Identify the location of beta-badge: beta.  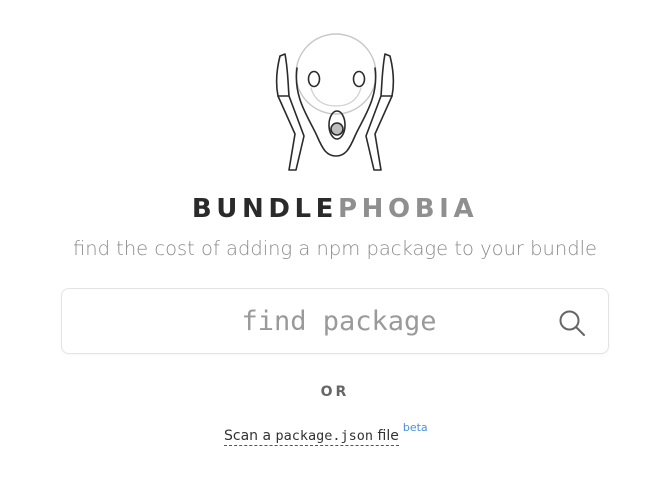
(415, 427).